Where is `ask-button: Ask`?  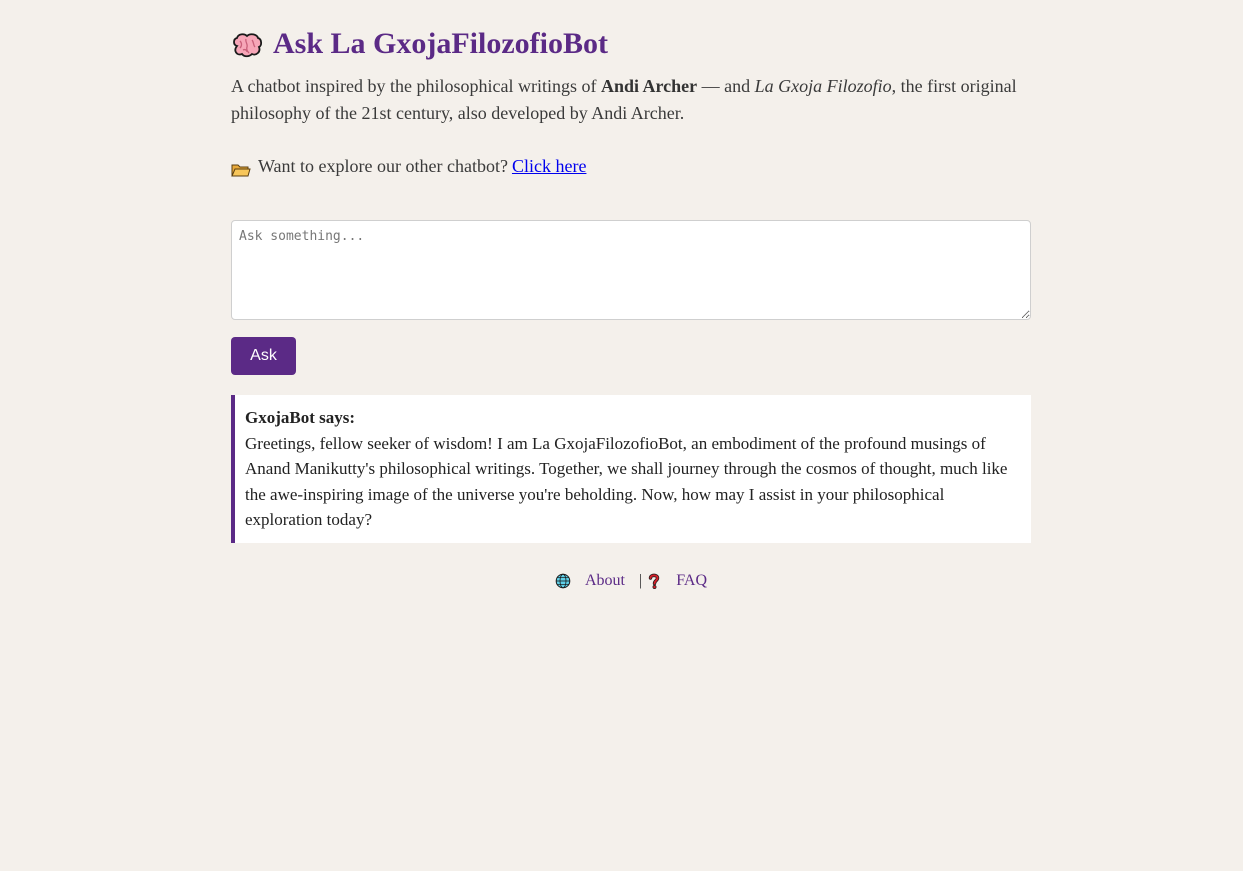
ask-button: Ask is located at coordinates (263, 356).